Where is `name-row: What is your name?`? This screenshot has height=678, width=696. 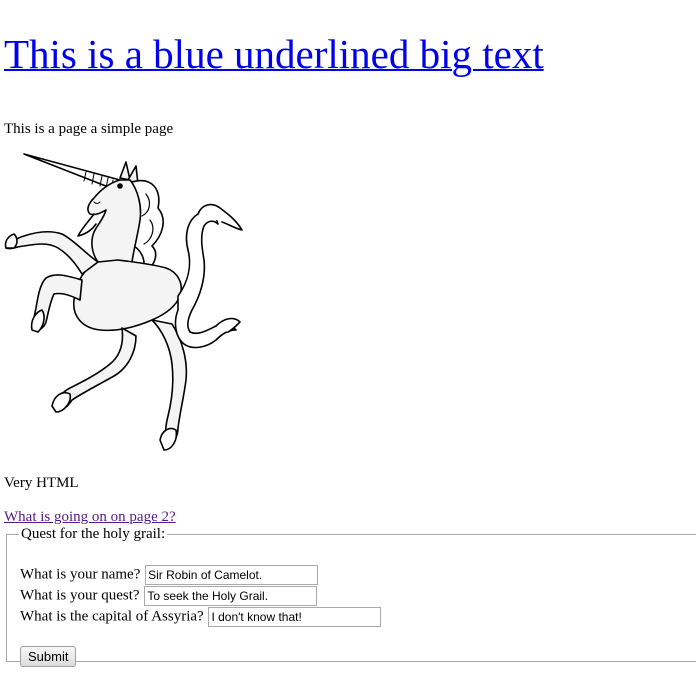
name-row: What is your name? is located at coordinates (169, 574).